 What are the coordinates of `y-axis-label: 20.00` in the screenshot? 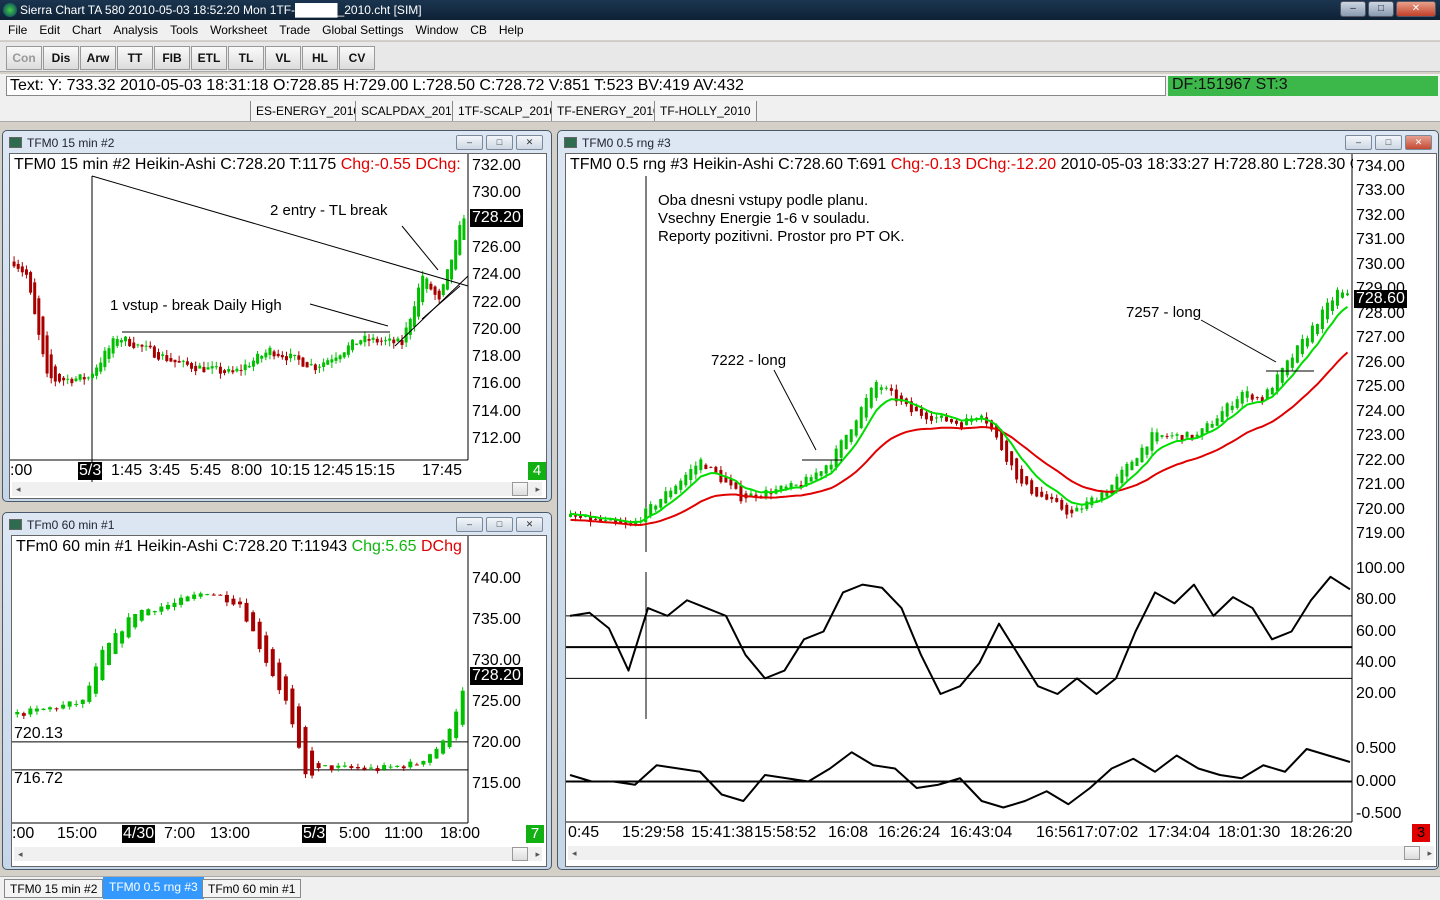 It's located at (1376, 693).